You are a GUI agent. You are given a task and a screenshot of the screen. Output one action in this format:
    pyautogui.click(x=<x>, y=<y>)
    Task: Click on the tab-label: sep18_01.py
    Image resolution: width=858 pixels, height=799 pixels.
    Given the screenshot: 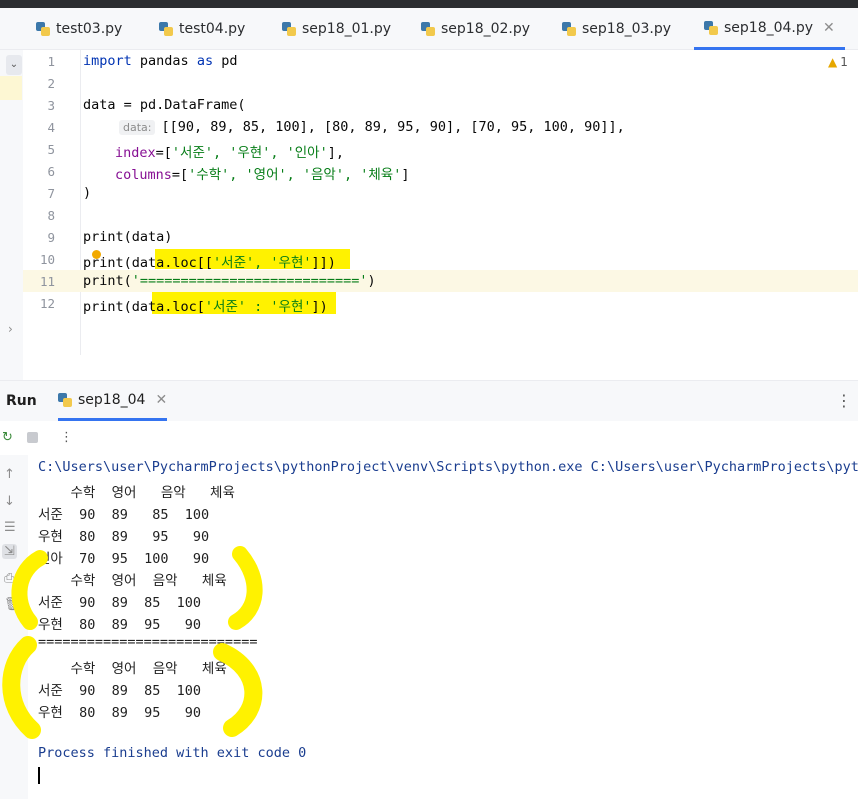 What is the action you would take?
    pyautogui.click(x=347, y=29)
    